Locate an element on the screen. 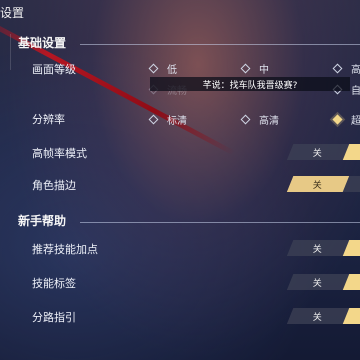 This screenshot has height=360, width=360. chat-broadcast-banner: 芊说：找车队我晋级赛? is located at coordinates (250, 84).